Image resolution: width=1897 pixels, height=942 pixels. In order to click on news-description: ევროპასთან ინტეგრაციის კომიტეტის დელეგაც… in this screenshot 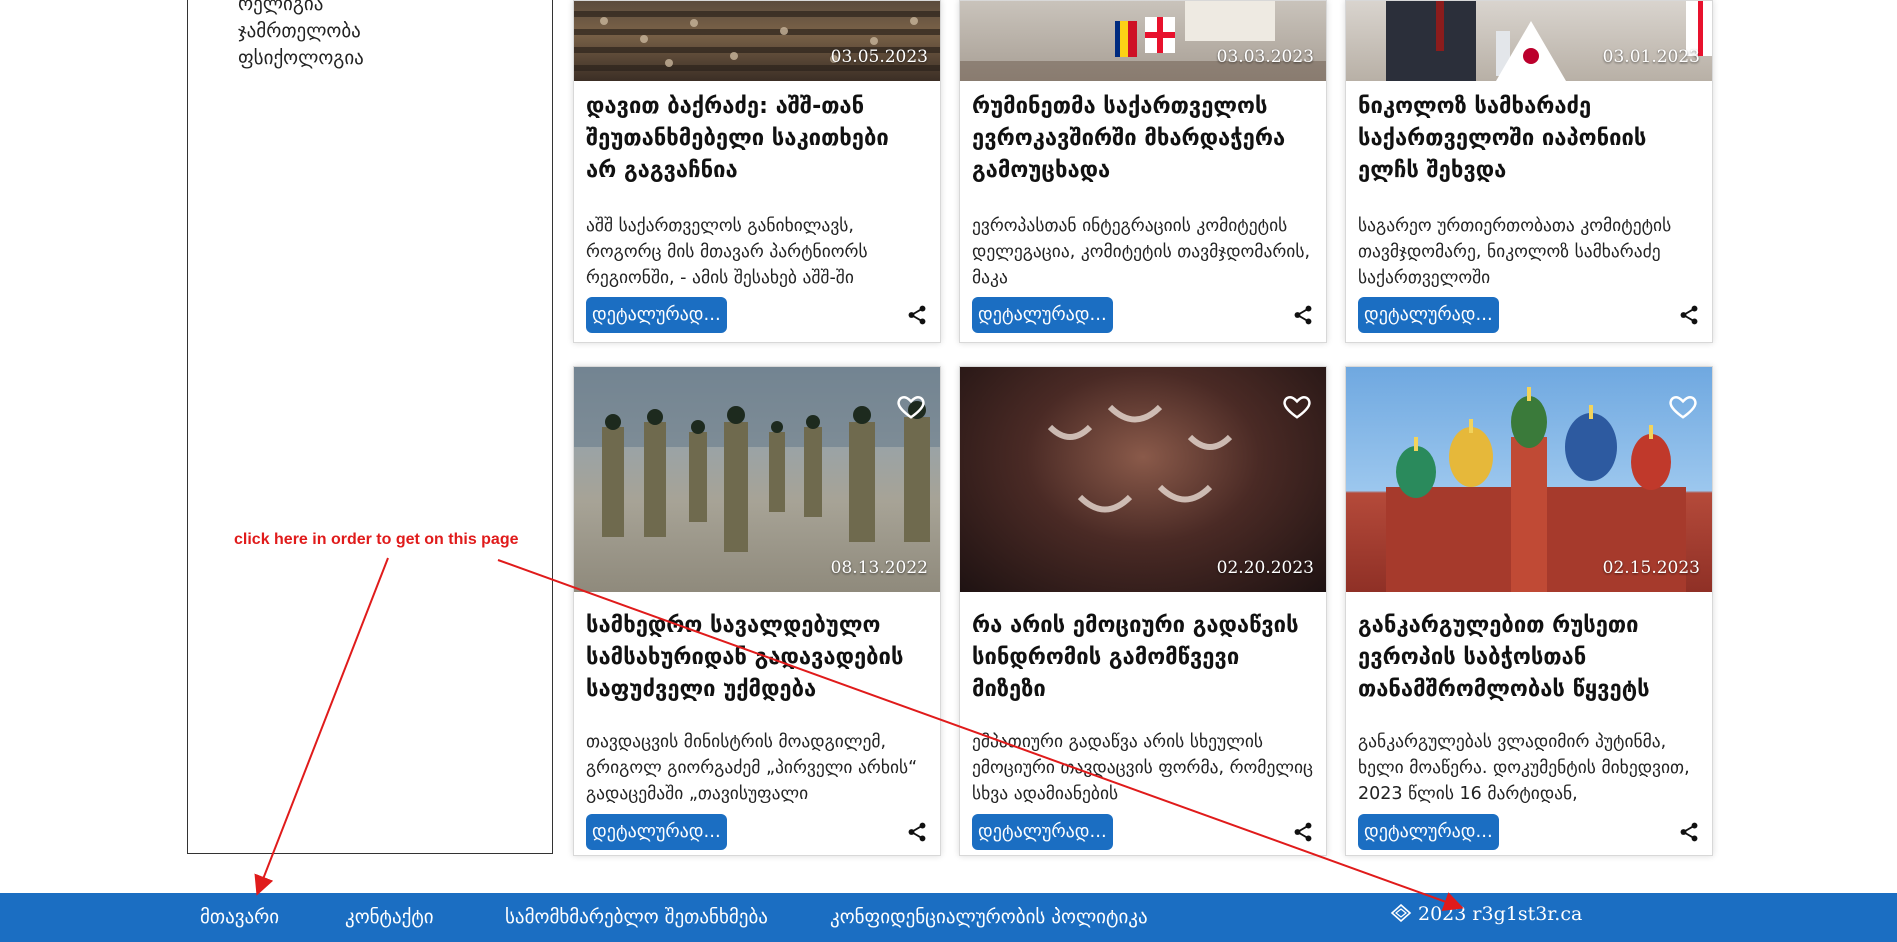, I will do `click(1141, 252)`.